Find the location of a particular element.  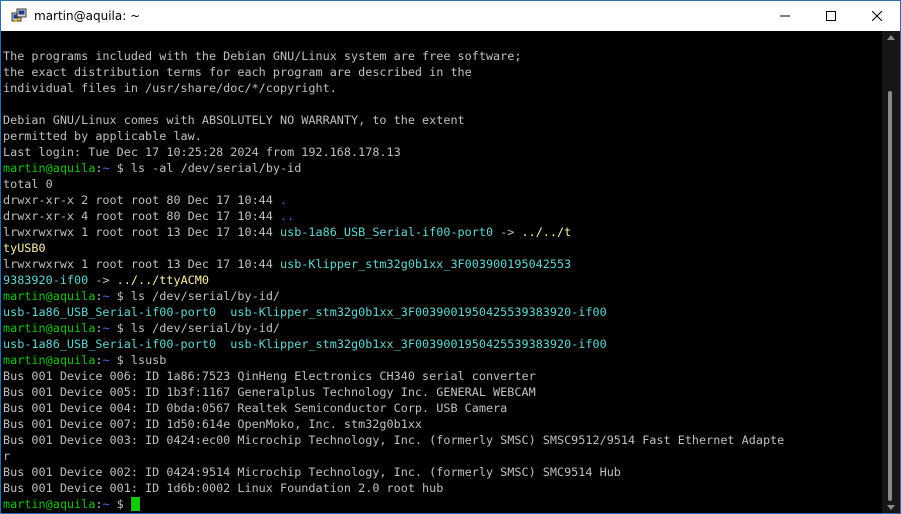

output-line: 9383920-if00 -> ../../ttyACM0 is located at coordinates (441, 280).